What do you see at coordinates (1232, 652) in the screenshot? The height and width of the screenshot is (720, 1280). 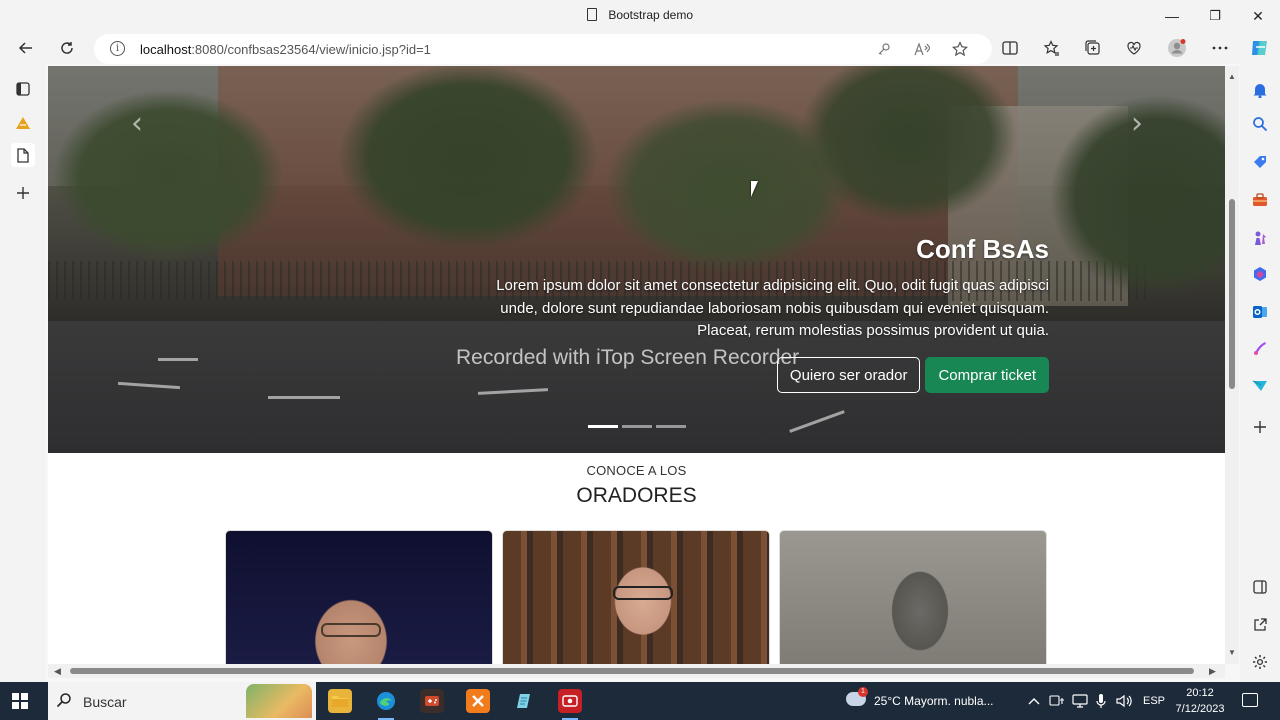 I see `scroll-down-arrow-icon: ▼` at bounding box center [1232, 652].